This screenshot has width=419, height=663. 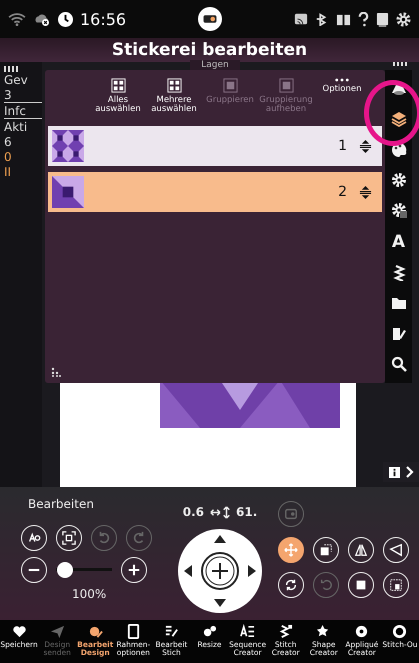 I want to click on highlight-circle, so click(x=391, y=113).